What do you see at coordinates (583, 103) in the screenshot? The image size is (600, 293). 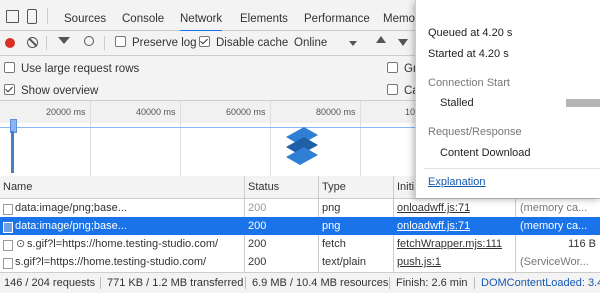 I see `stalled-bar` at bounding box center [583, 103].